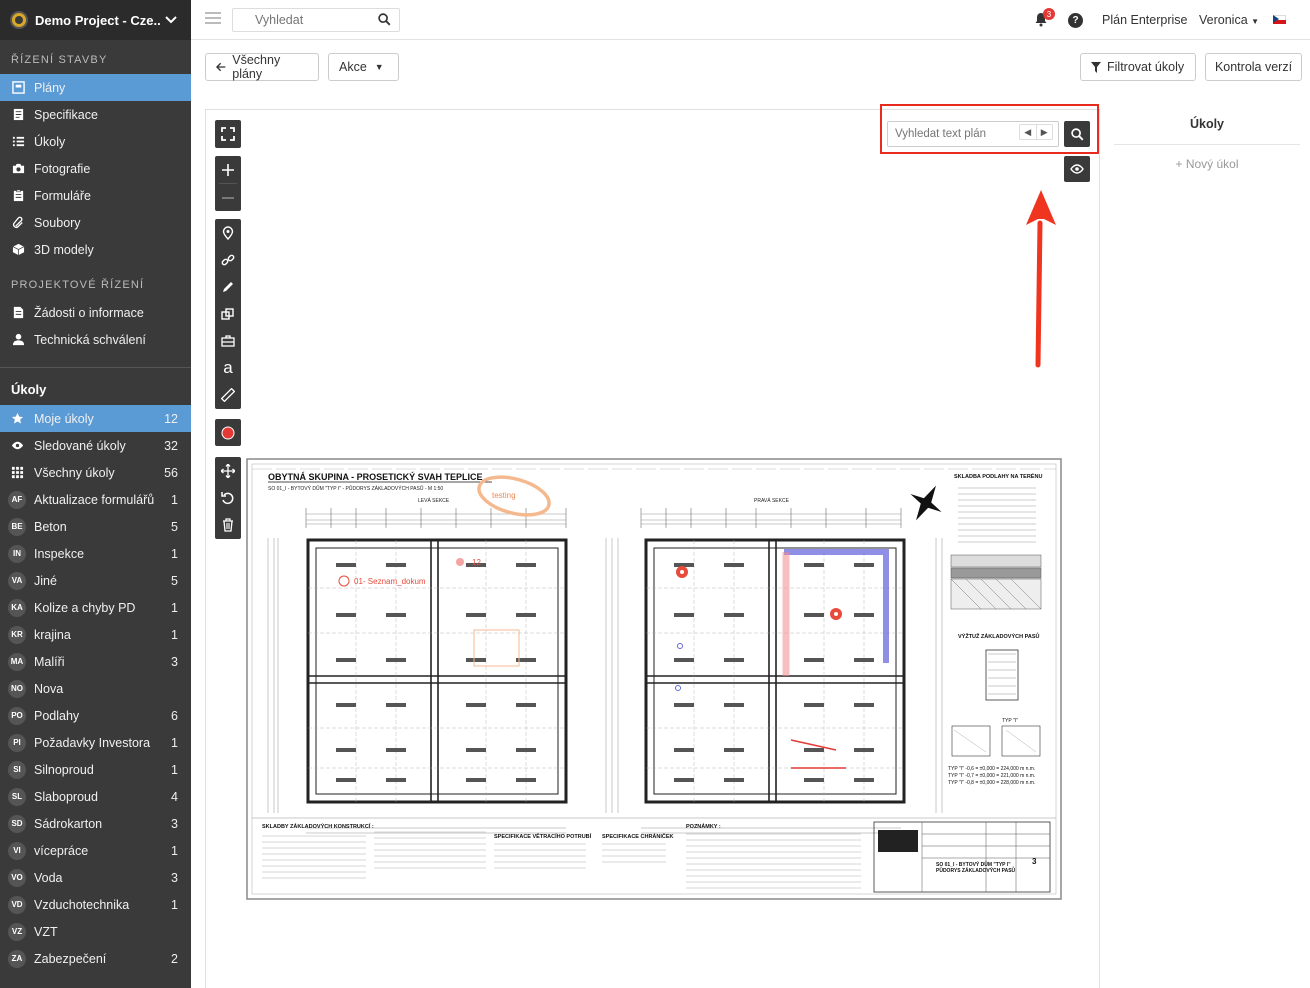  I want to click on visibility-toggle, so click(1077, 169).